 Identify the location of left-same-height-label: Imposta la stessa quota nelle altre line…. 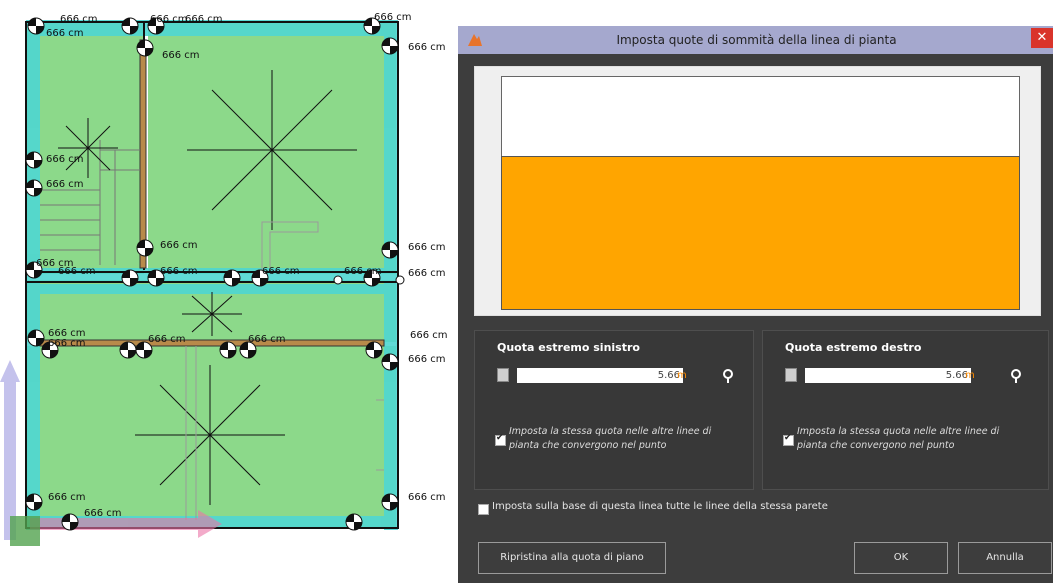
(610, 438).